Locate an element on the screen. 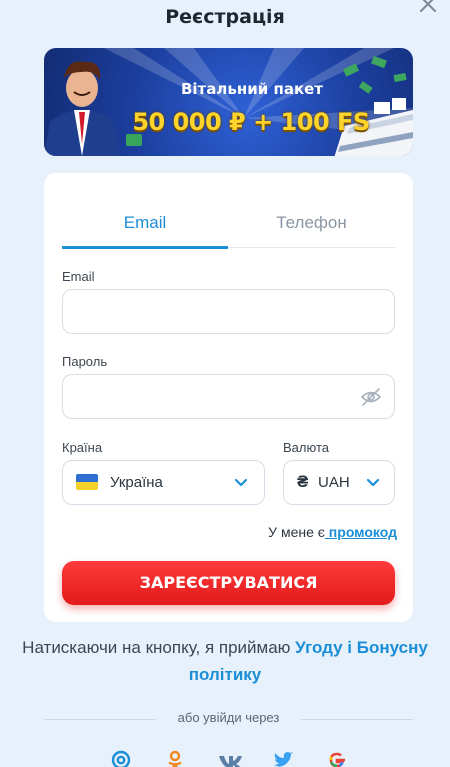  hryvnia-icon: ₴ is located at coordinates (303, 481).